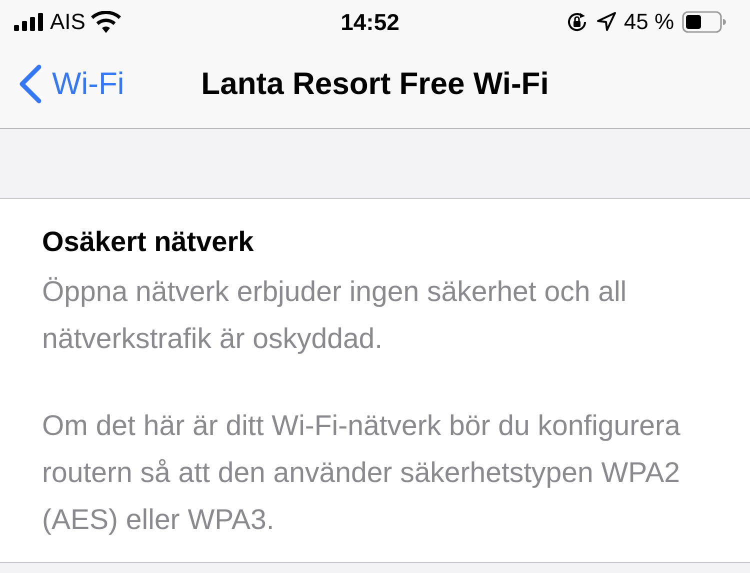 This screenshot has width=750, height=573. Describe the element at coordinates (649, 22) in the screenshot. I see `battery-percent: 45 %` at that location.